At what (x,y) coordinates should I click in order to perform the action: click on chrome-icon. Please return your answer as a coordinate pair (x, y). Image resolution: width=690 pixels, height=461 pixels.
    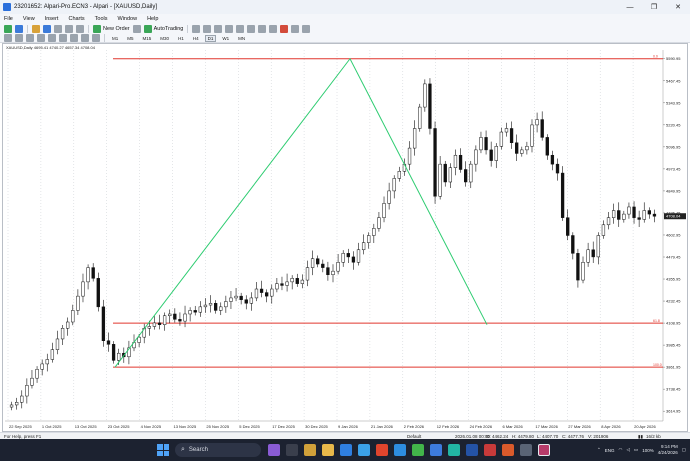
    Looking at the image, I should click on (436, 450).